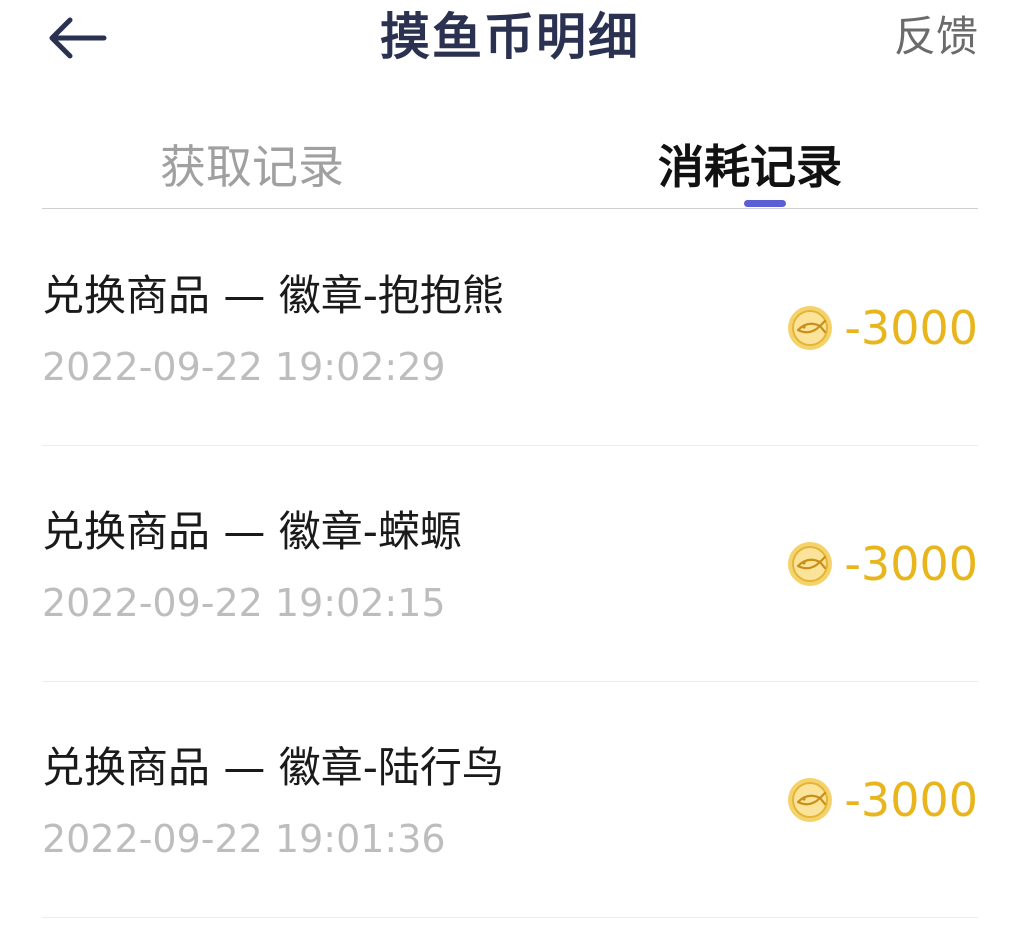 This screenshot has height=930, width=1020. Describe the element at coordinates (510, 169) in the screenshot. I see `tab-bar: 获取记录 消耗记录` at that location.